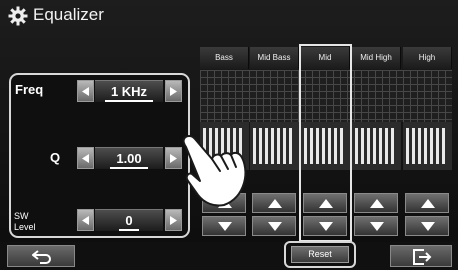 The image size is (458, 270). Describe the element at coordinates (68, 14) in the screenshot. I see `page-title: Equalizer` at that location.